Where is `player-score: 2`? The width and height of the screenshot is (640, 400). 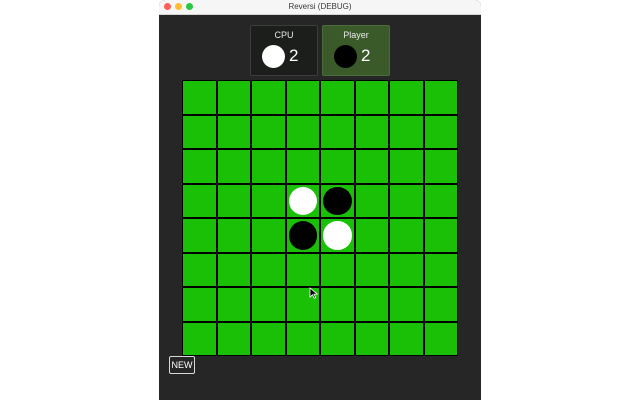 player-score: 2 is located at coordinates (366, 55).